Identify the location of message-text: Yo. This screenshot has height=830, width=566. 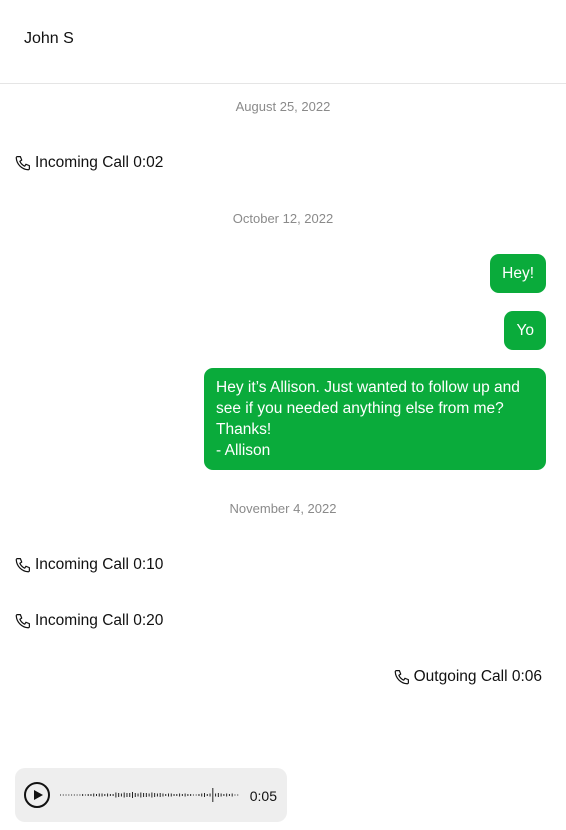
(525, 330).